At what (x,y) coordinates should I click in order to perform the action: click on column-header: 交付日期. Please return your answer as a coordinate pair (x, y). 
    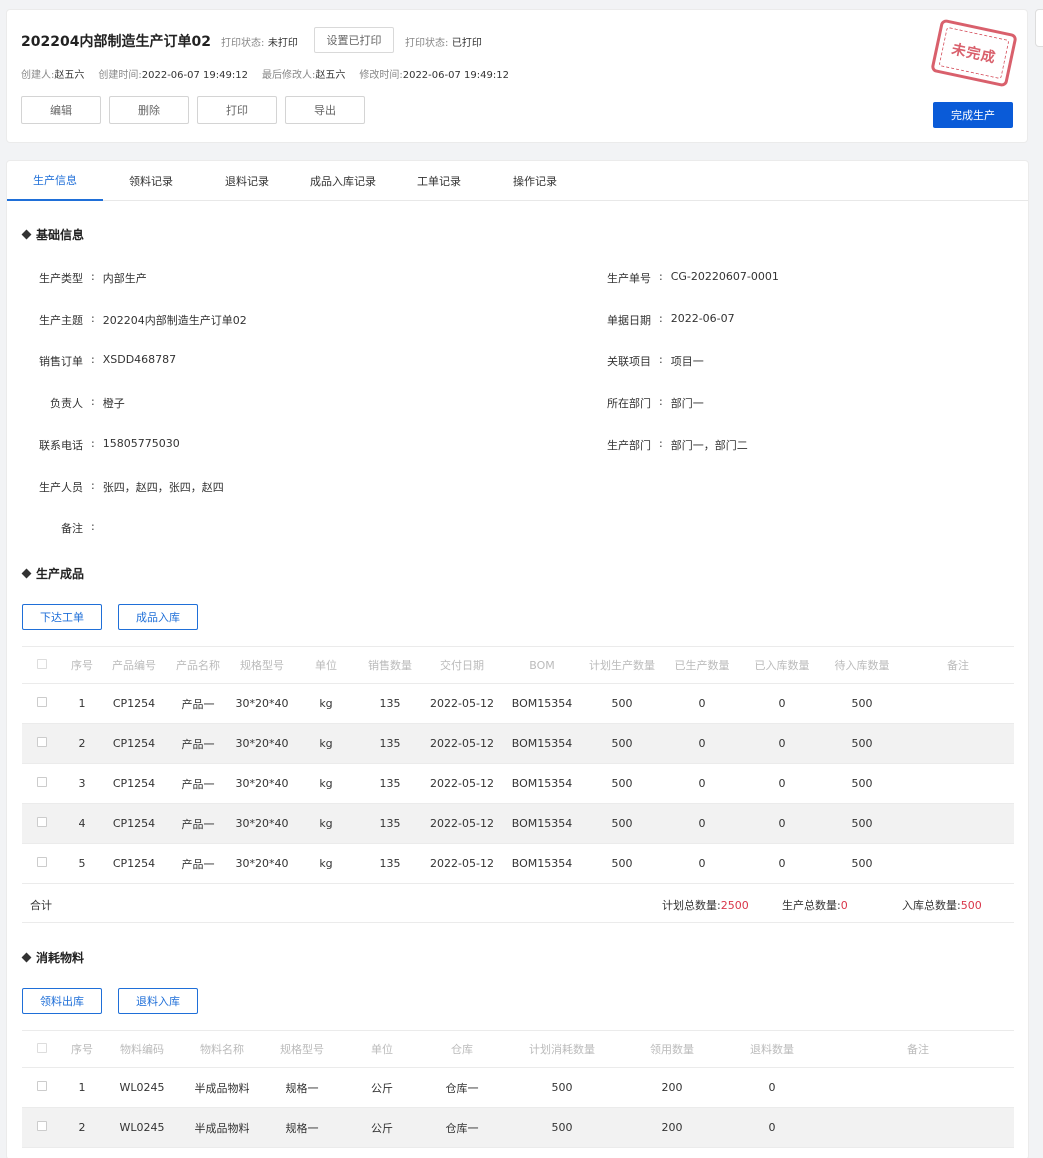
    Looking at the image, I should click on (462, 665).